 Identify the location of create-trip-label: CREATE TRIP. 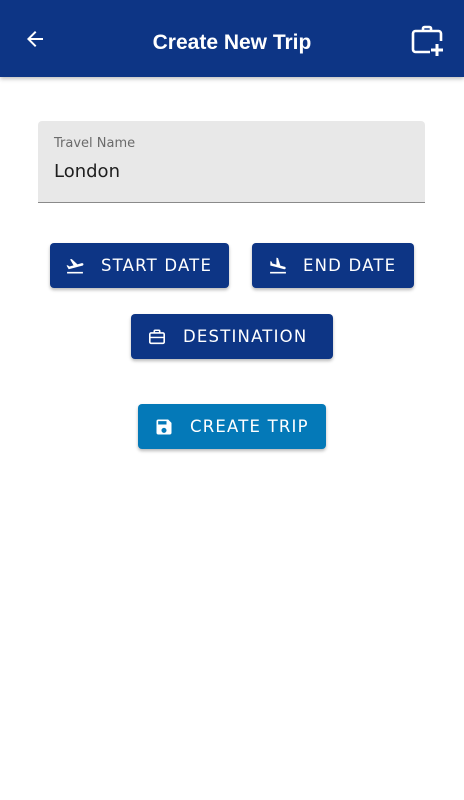
(249, 426).